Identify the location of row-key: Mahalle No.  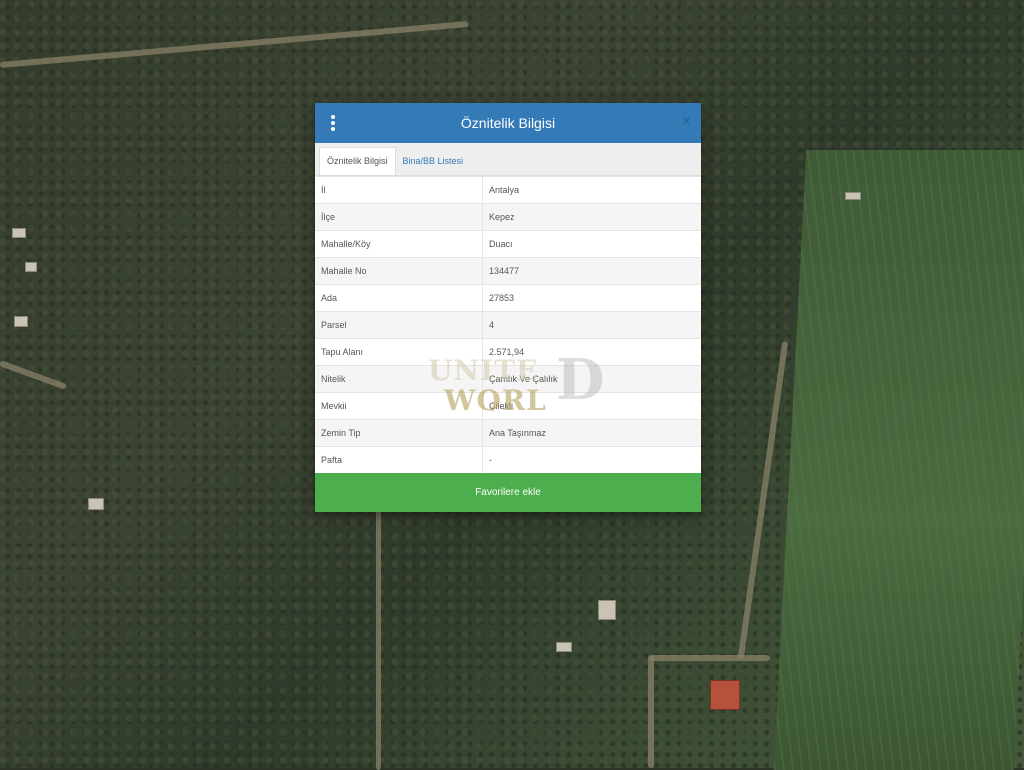
(399, 271).